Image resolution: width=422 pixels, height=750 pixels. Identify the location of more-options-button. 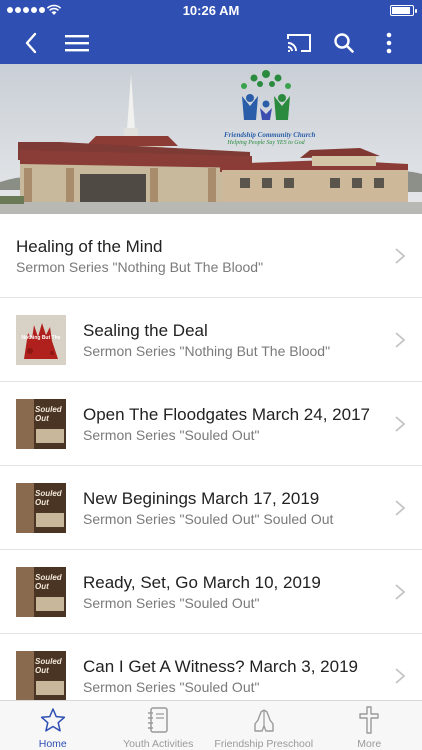
(389, 43).